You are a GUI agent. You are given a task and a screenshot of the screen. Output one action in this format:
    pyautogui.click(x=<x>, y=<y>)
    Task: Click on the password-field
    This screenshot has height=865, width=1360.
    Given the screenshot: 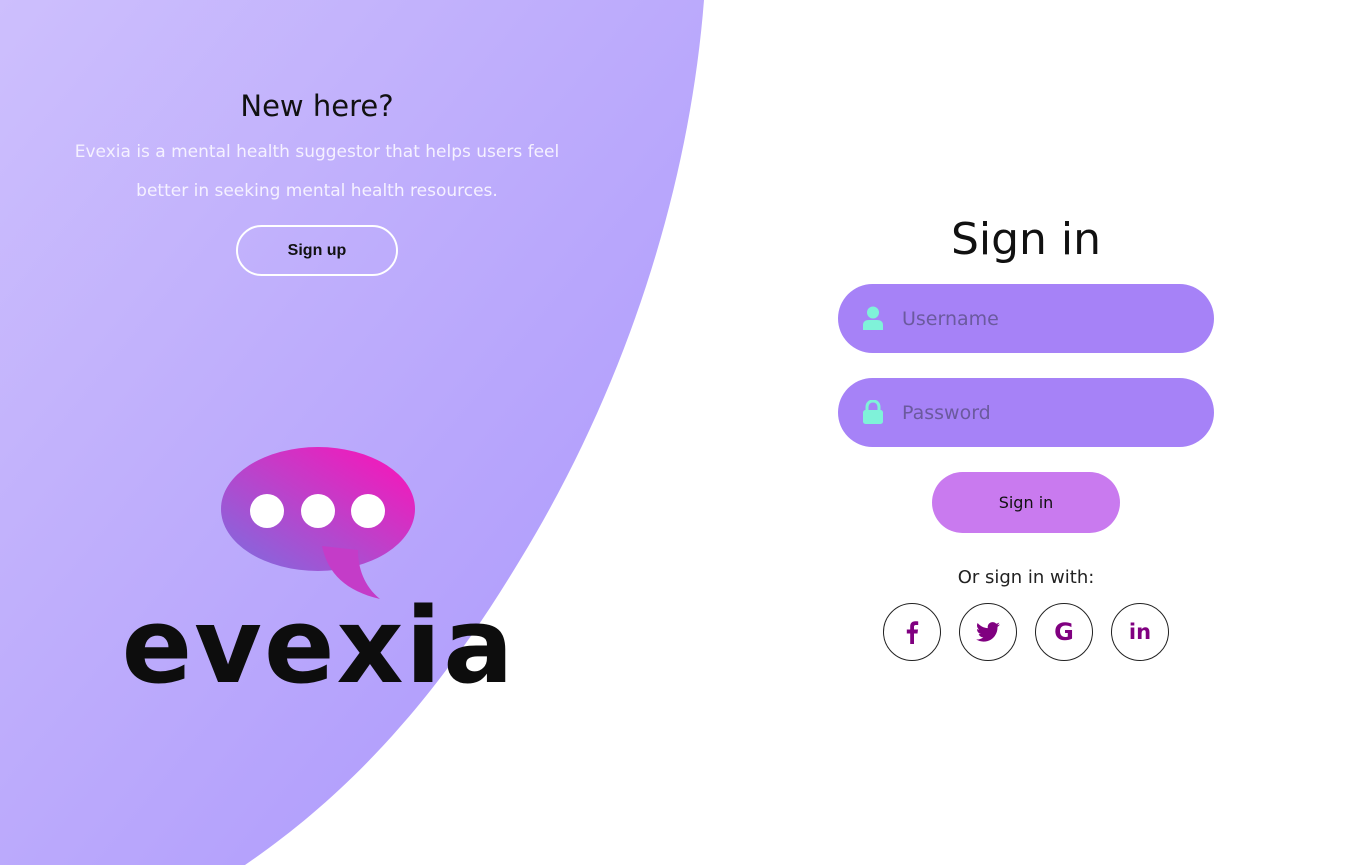 What is the action you would take?
    pyautogui.click(x=1026, y=412)
    